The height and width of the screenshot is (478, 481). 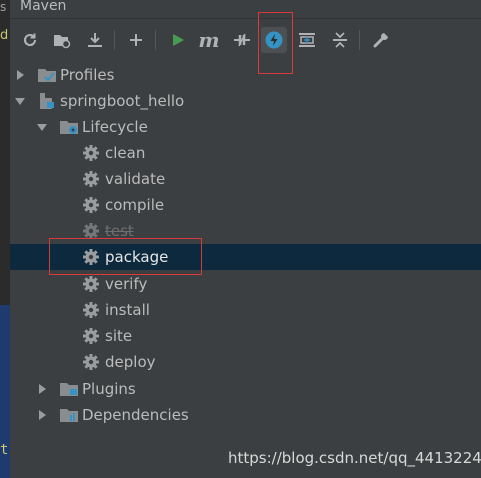 I want to click on tool-window-title: Maven, so click(x=43, y=7).